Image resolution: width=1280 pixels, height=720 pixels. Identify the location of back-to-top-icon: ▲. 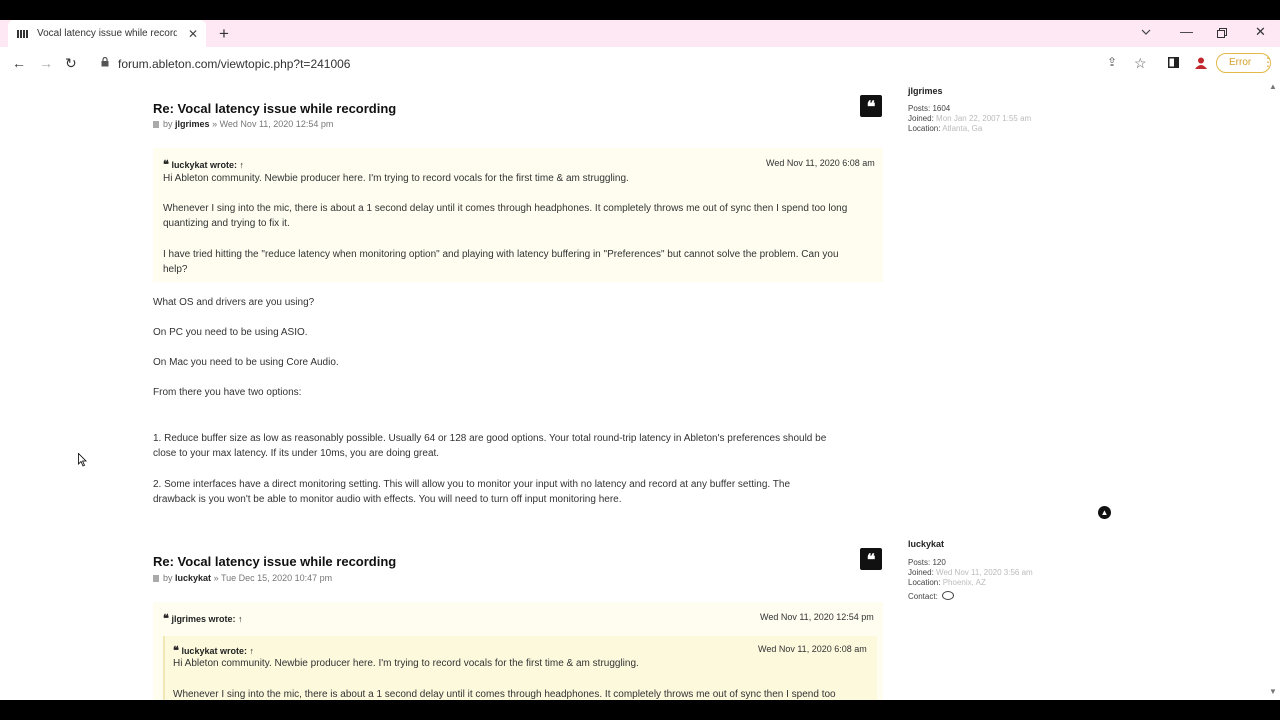
(1104, 512).